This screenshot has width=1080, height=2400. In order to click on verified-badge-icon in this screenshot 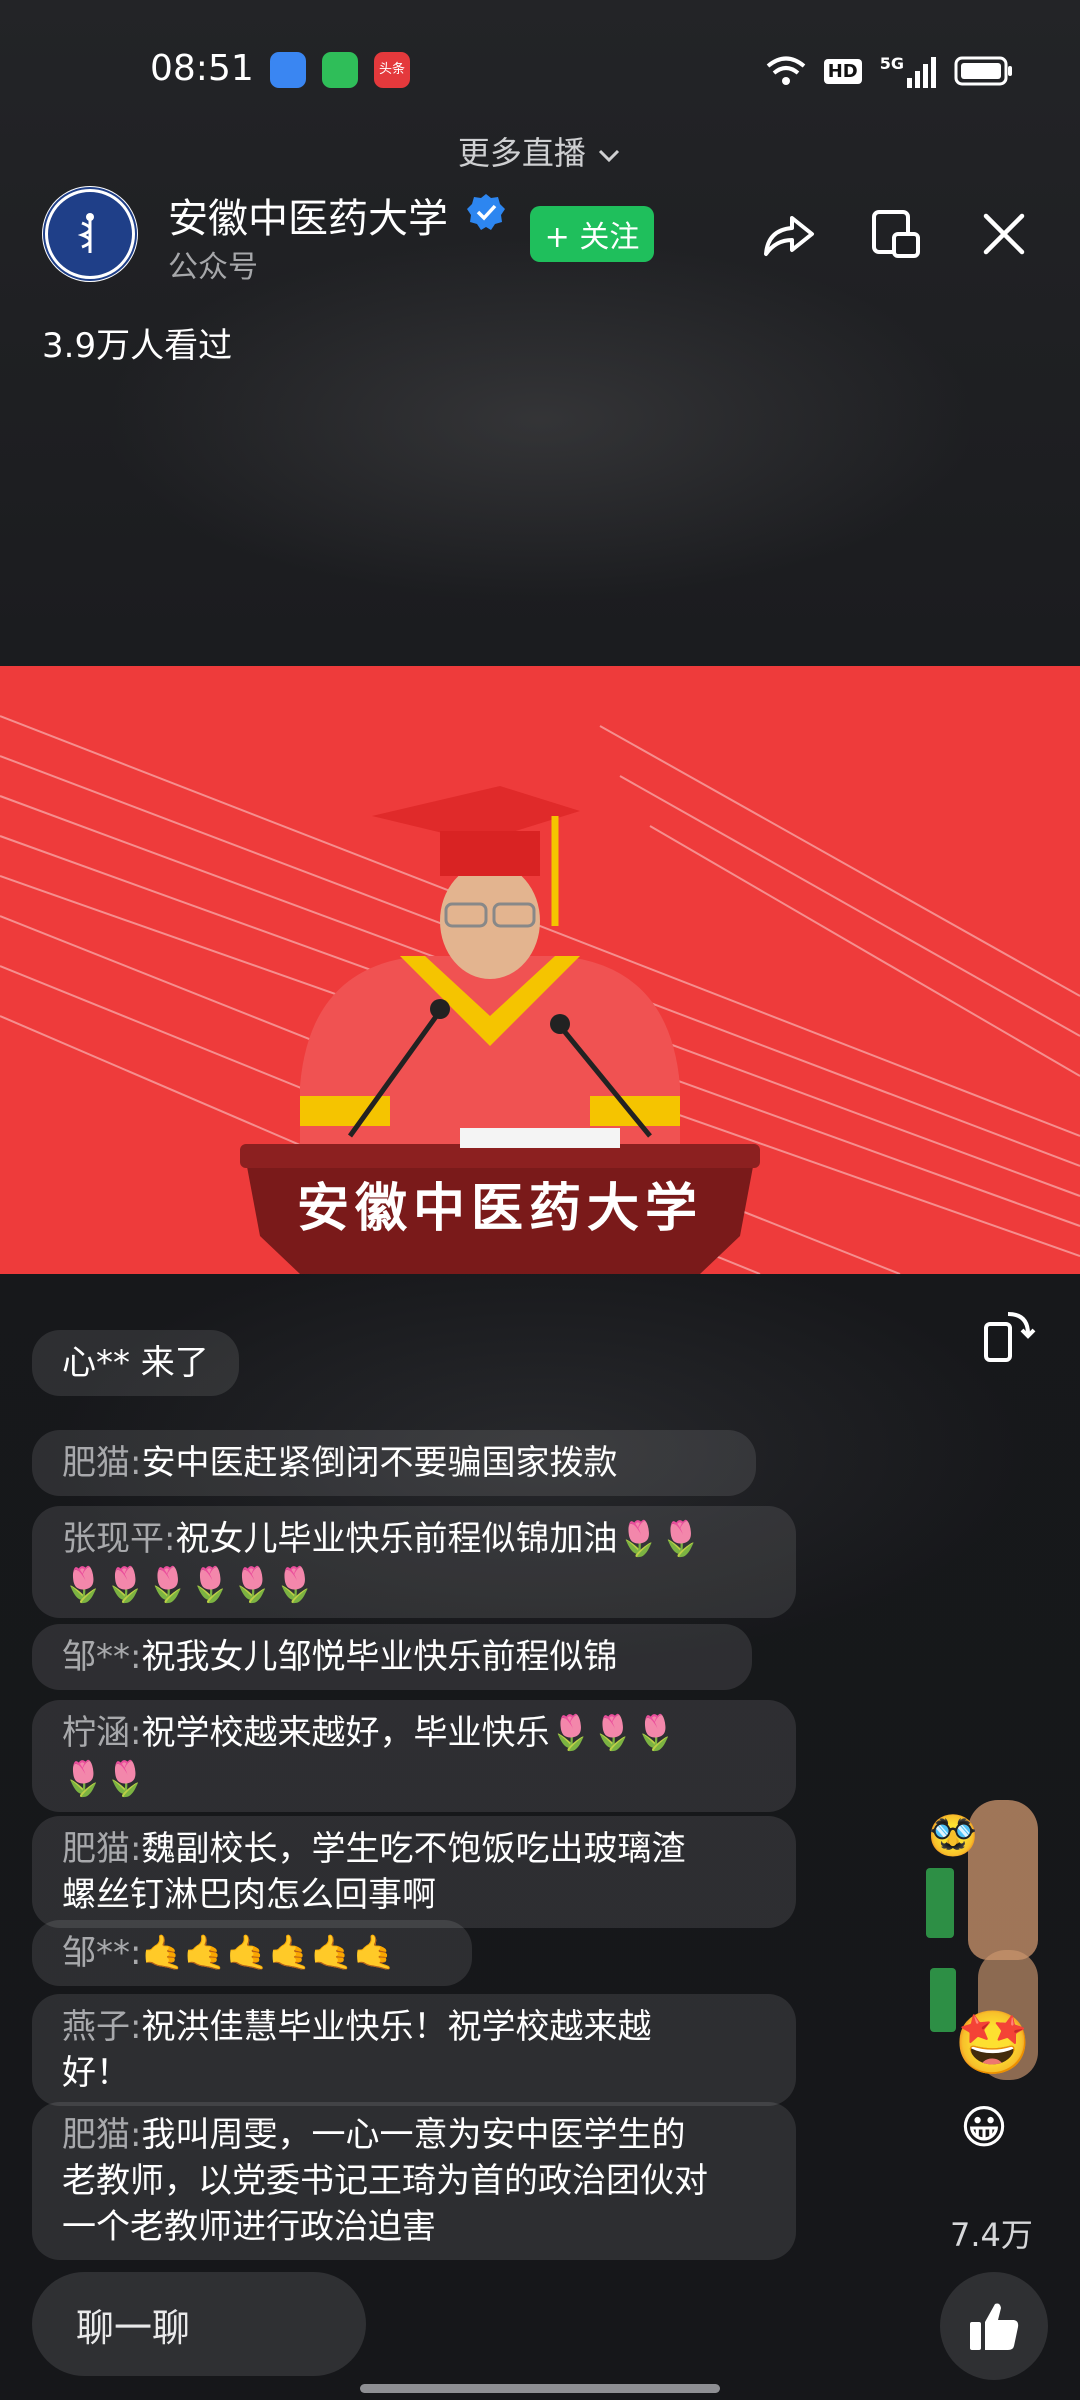, I will do `click(486, 212)`.